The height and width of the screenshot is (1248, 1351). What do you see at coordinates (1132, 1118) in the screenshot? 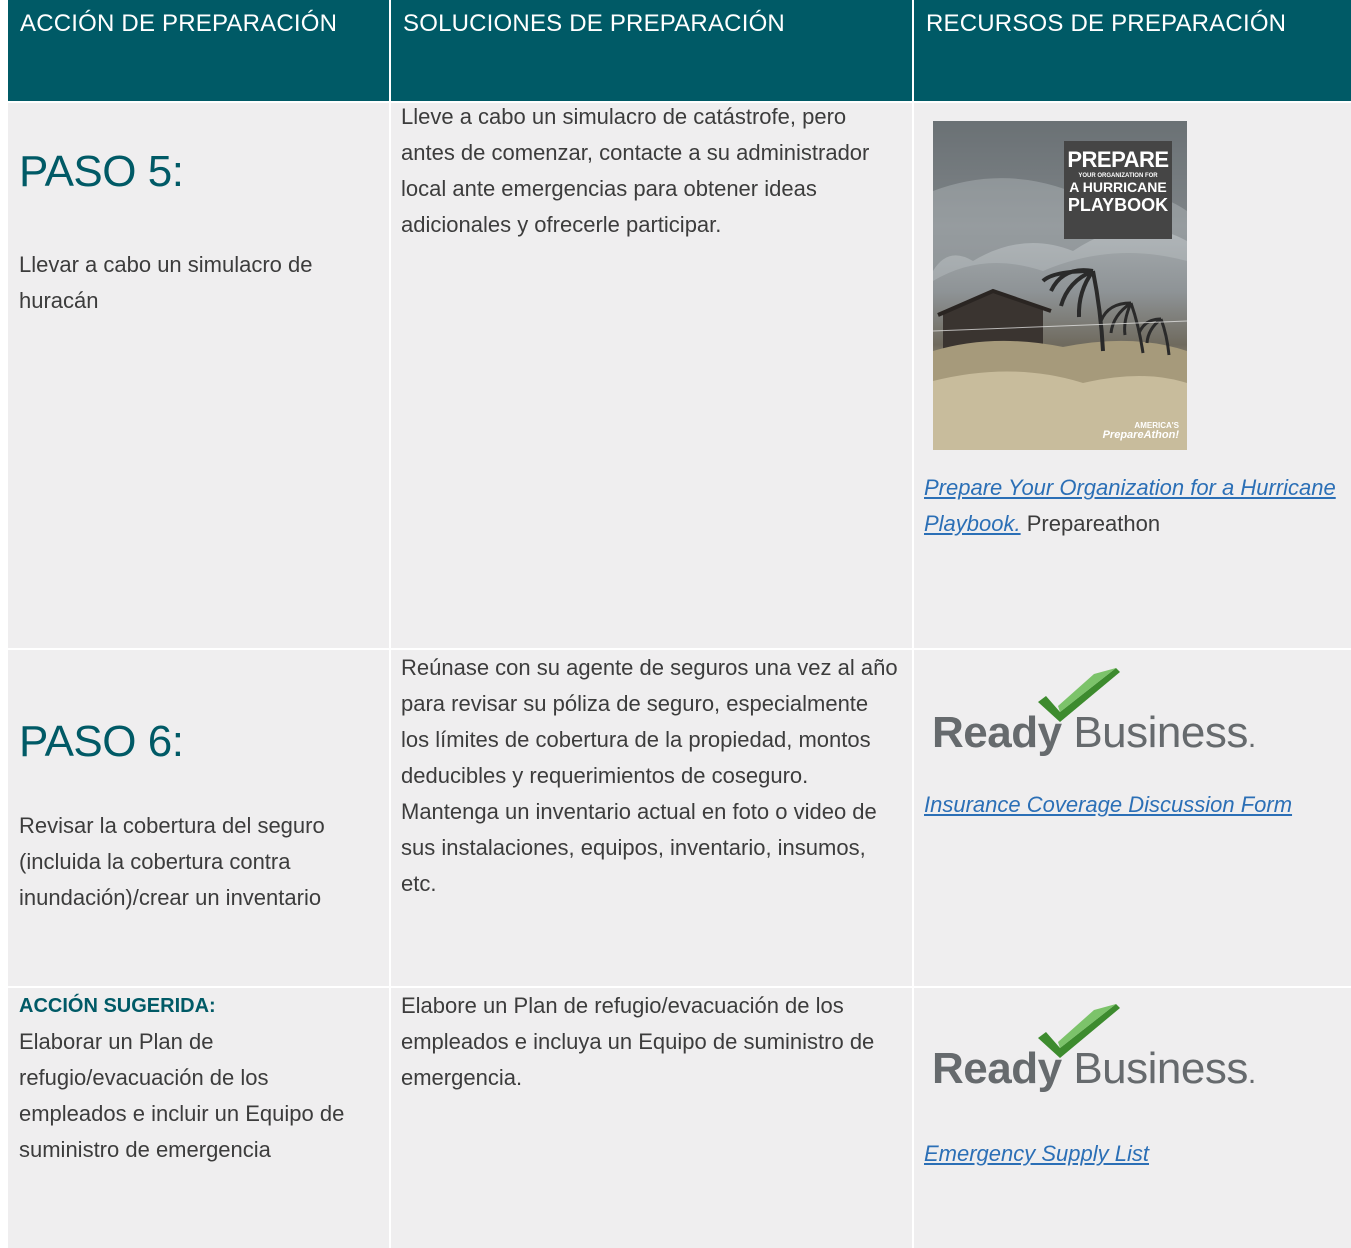
I see `suggested-resource-cell: Ready Business. Emergency Supply List` at bounding box center [1132, 1118].